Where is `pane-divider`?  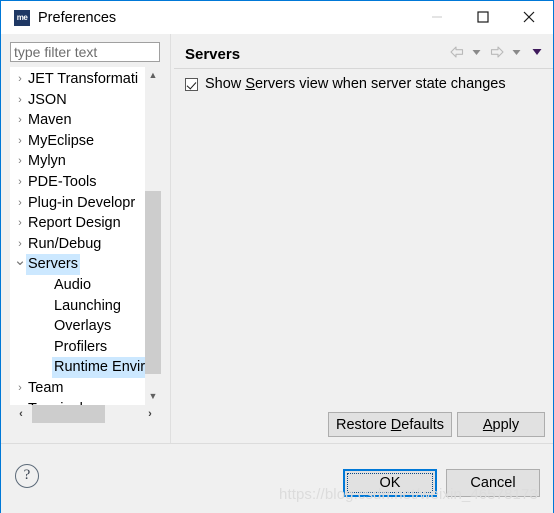
pane-divider is located at coordinates (170, 238).